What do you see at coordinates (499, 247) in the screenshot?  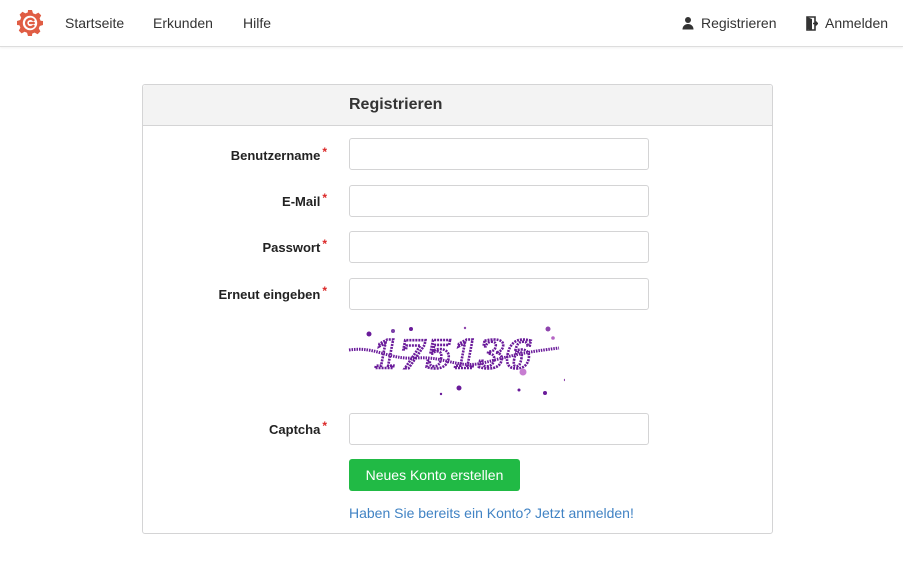 I see `password-input` at bounding box center [499, 247].